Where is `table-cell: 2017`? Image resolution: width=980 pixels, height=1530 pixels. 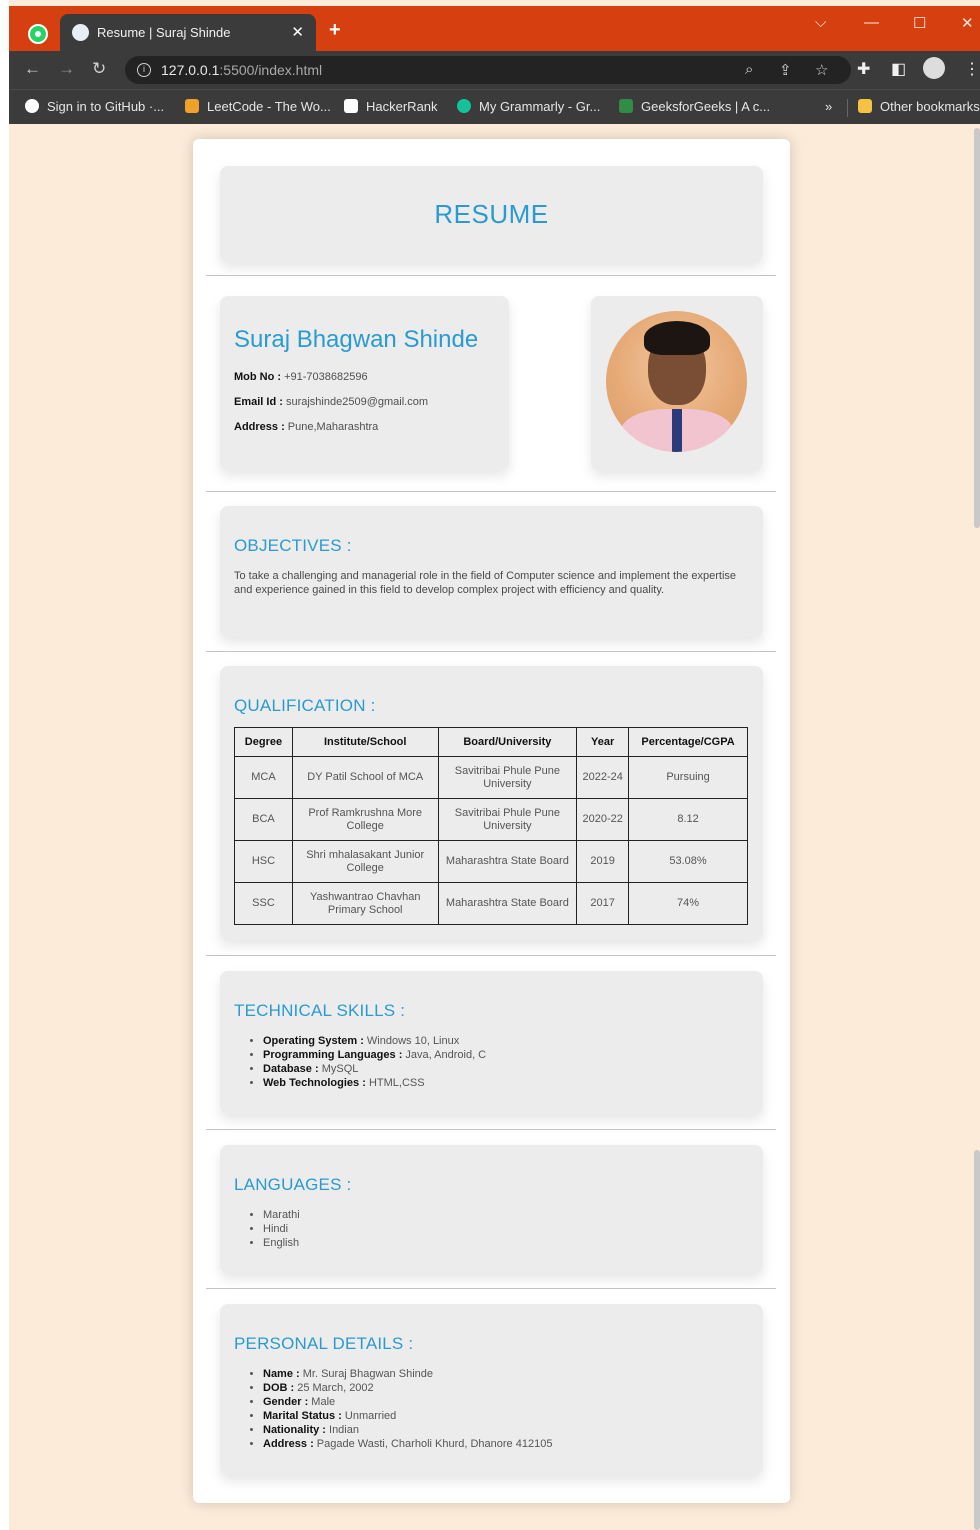
table-cell: 2017 is located at coordinates (603, 903).